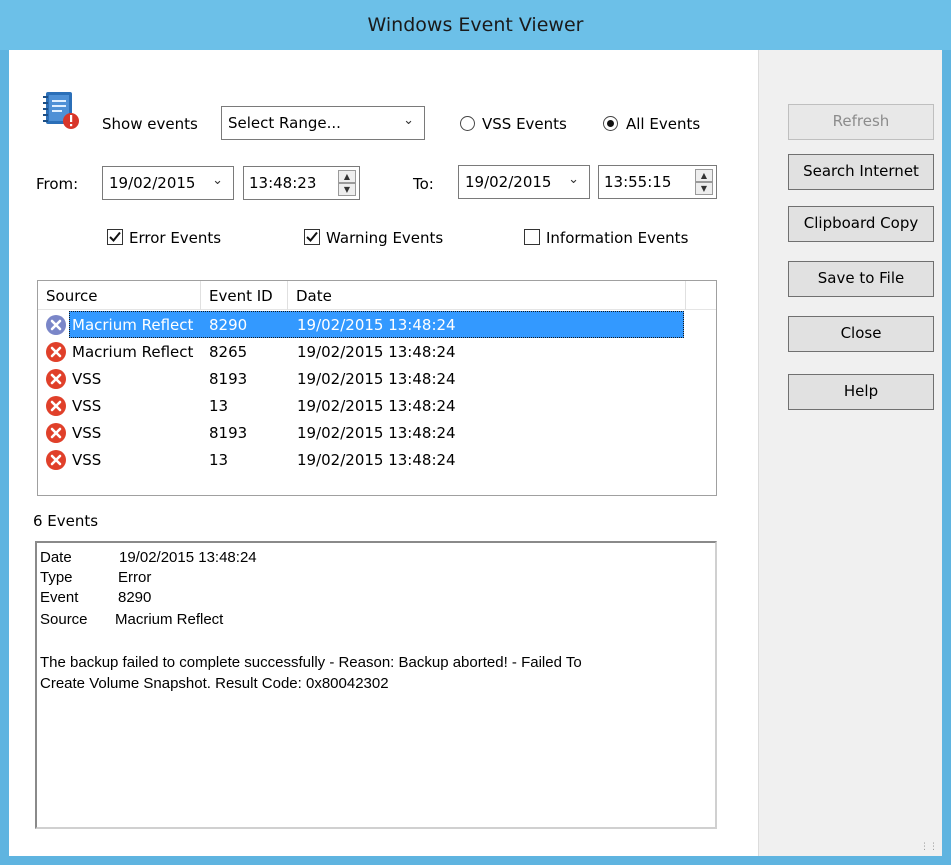 This screenshot has height=865, width=951. I want to click on event-count: 6 Events, so click(66, 521).